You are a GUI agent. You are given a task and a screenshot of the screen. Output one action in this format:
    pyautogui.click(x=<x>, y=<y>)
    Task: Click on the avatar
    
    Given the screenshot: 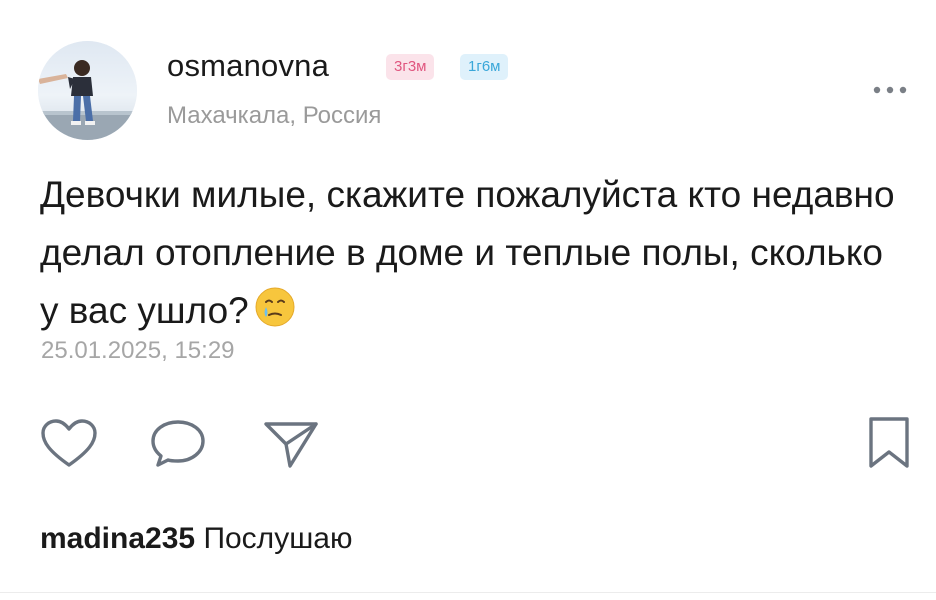 What is the action you would take?
    pyautogui.click(x=87, y=90)
    